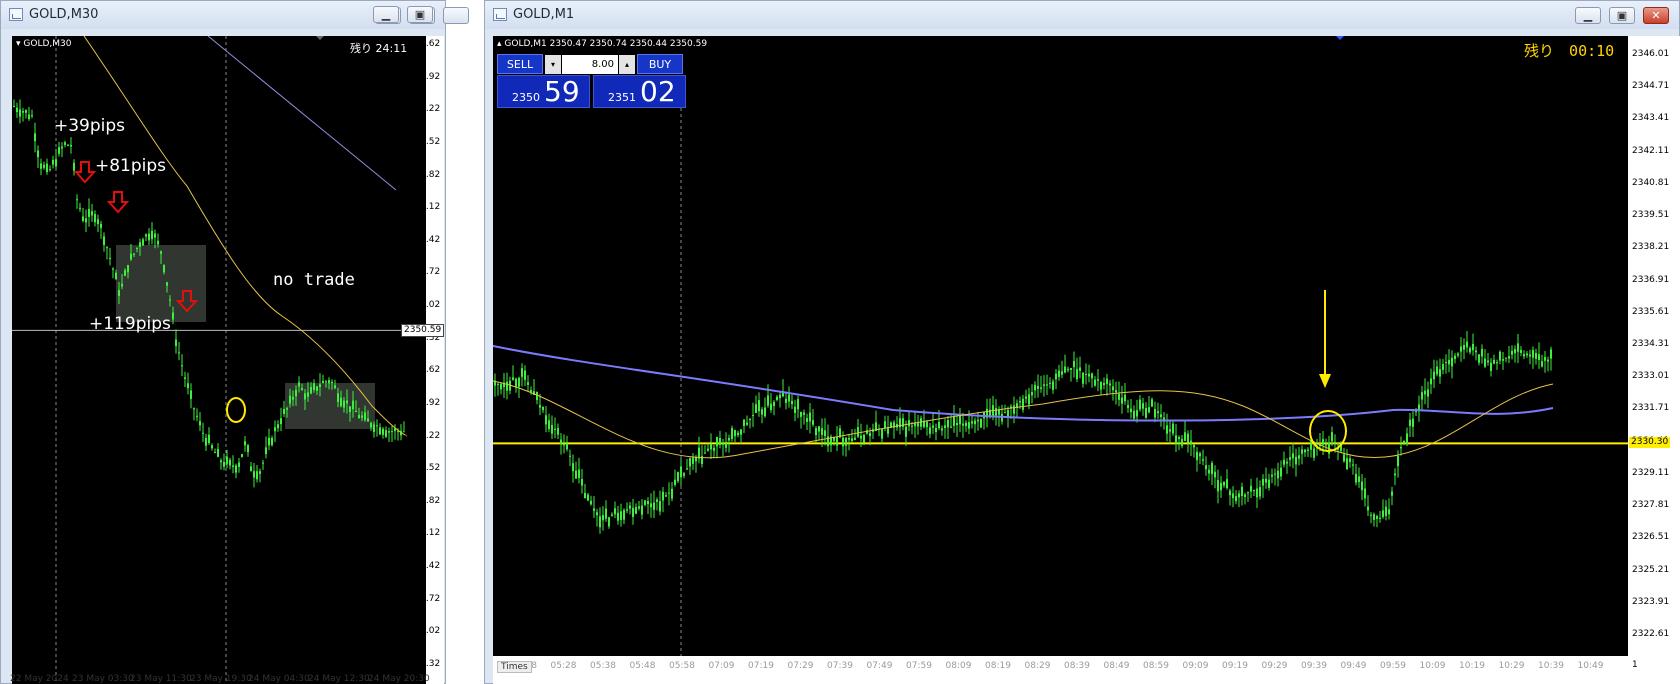  Describe the element at coordinates (422, 239) in the screenshot. I see `left-price-tick: 2366.42` at that location.